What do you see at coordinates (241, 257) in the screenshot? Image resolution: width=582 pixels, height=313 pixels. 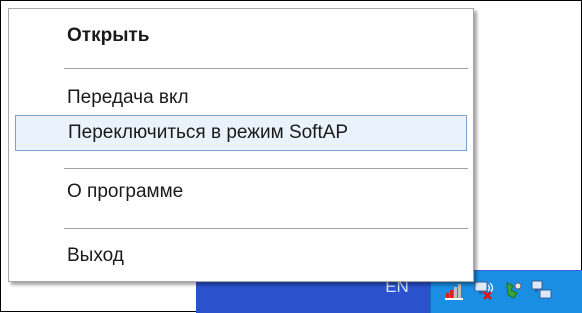 I see `menu-item-exit: Выход` at bounding box center [241, 257].